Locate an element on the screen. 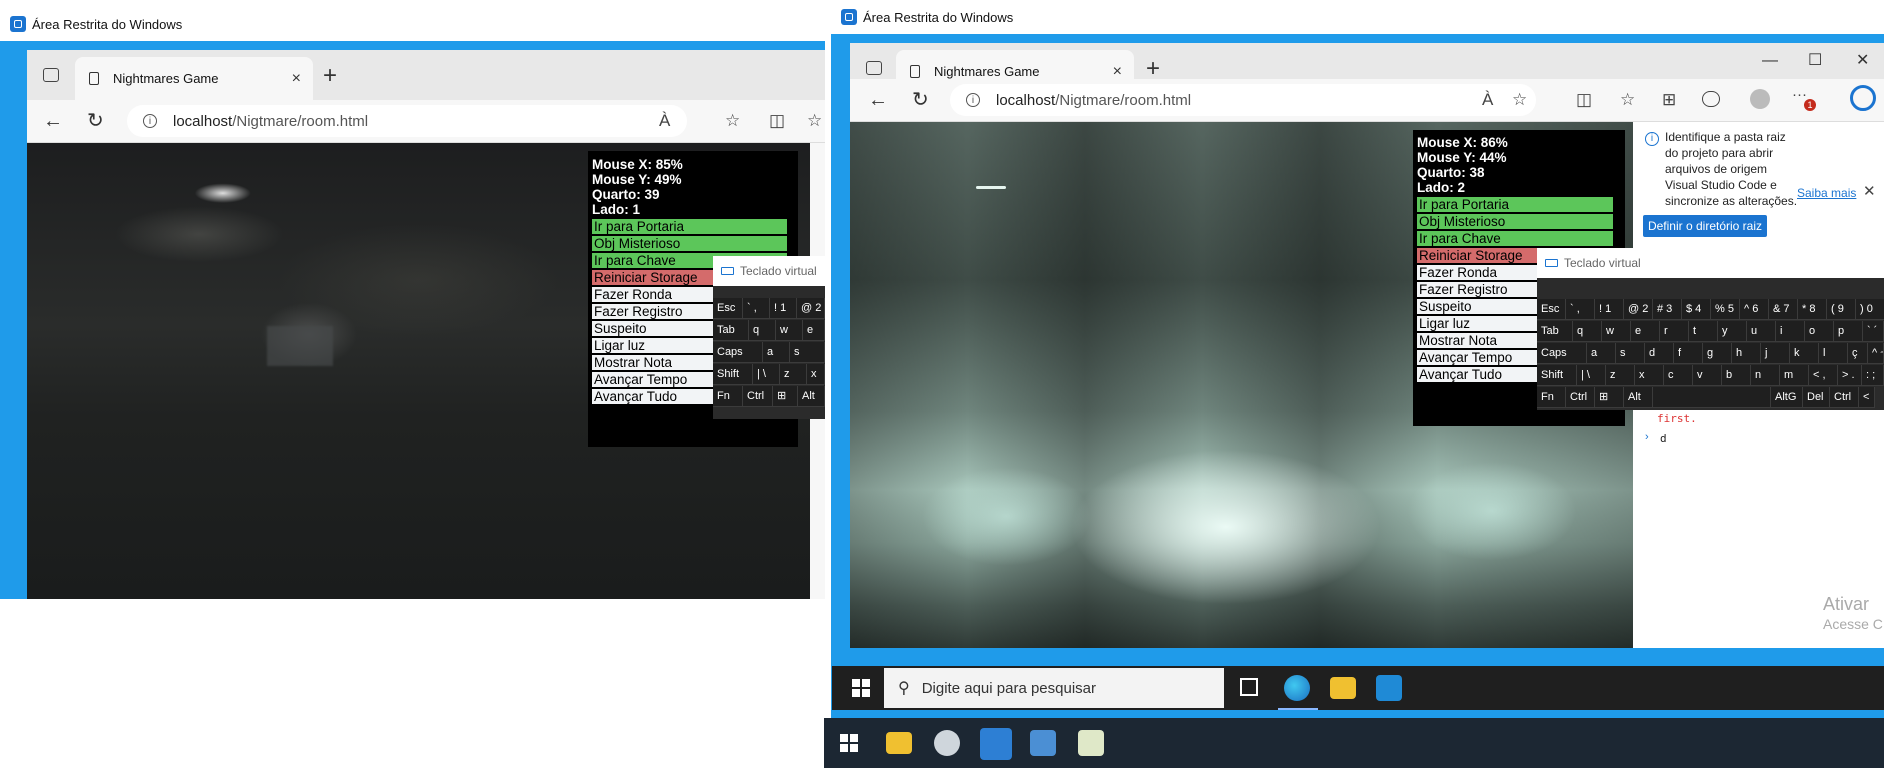 The width and height of the screenshot is (1884, 768). host-notes-app-icon is located at coordinates (1091, 743).